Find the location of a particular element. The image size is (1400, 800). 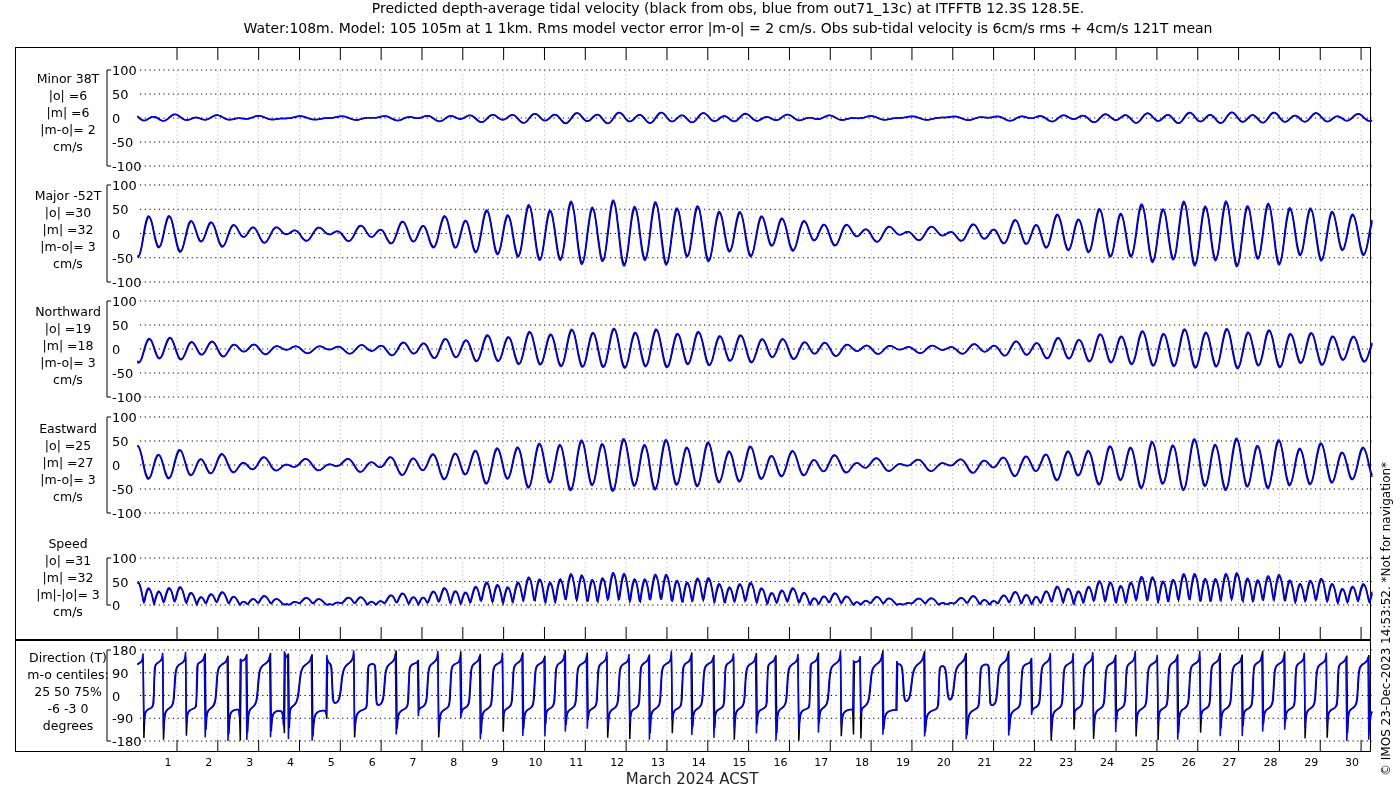

day-label: 21 is located at coordinates (984, 762).